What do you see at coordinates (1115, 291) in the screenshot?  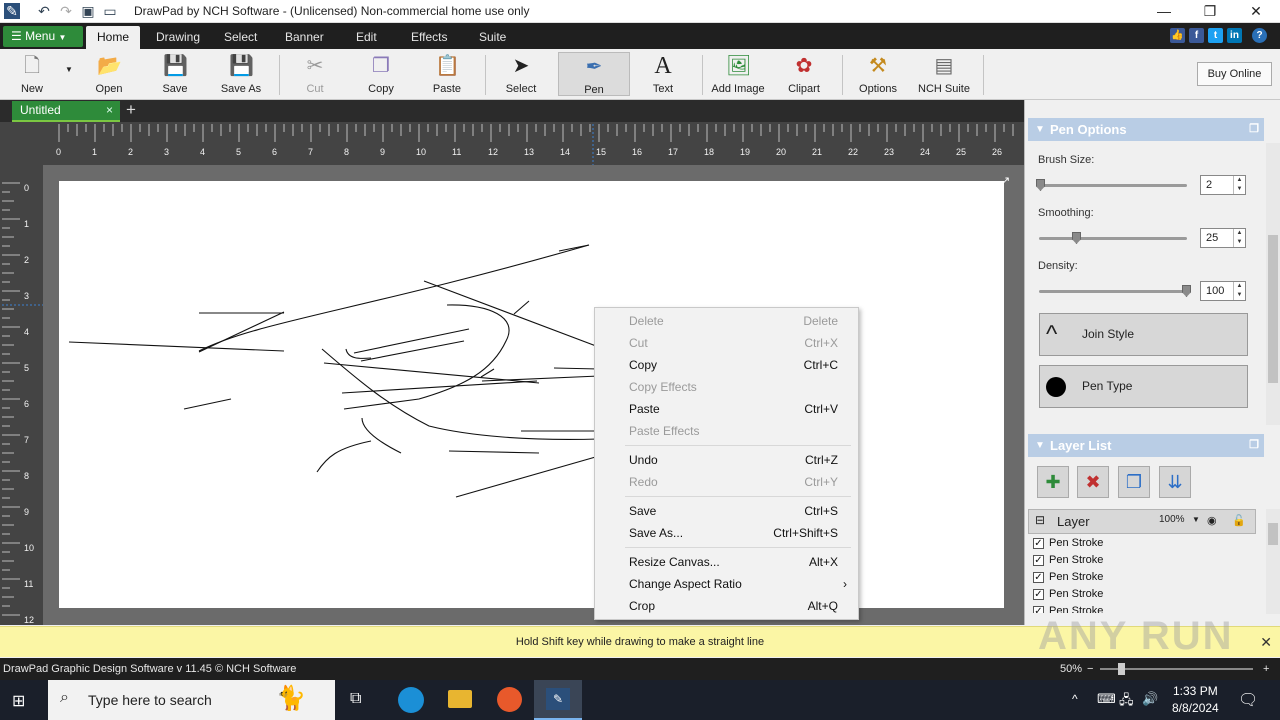 I see `density-slider` at bounding box center [1115, 291].